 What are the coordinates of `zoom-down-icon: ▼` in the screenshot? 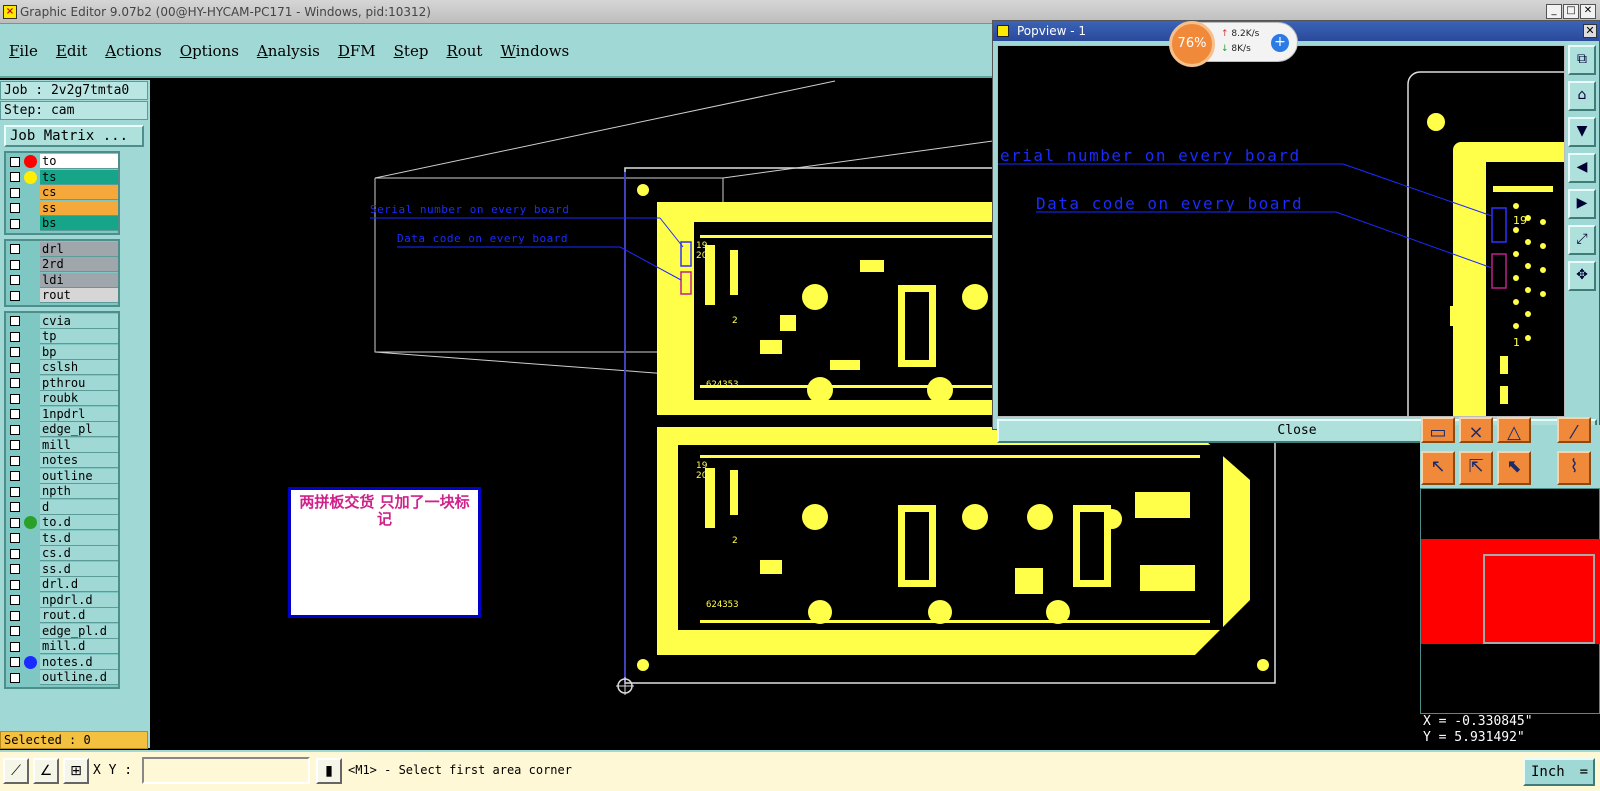 It's located at (1582, 132).